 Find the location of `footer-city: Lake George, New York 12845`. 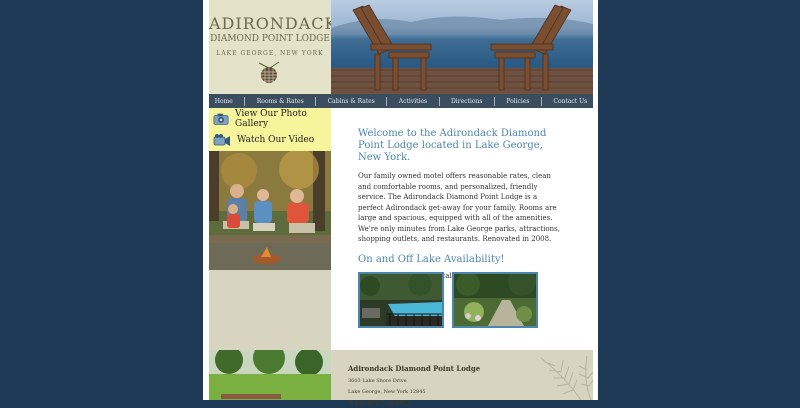

footer-city: Lake George, New York 12845 is located at coordinates (387, 392).